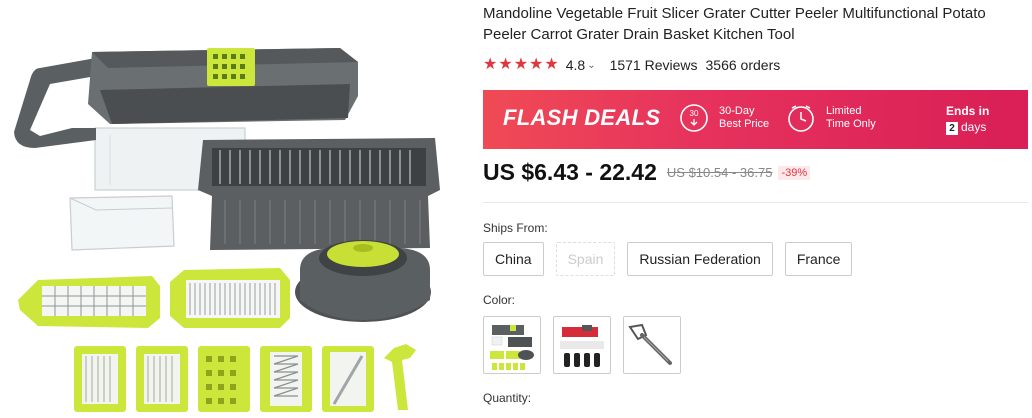  Describe the element at coordinates (515, 228) in the screenshot. I see `ships-from-label: Ships From:` at that location.